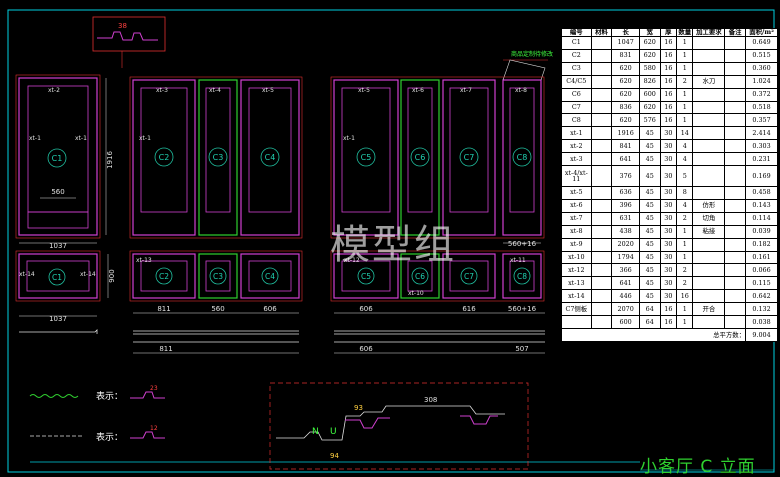 Image resolution: width=780 pixels, height=477 pixels. Describe the element at coordinates (576, 244) in the screenshot. I see `table-cell: xt-9` at that location.